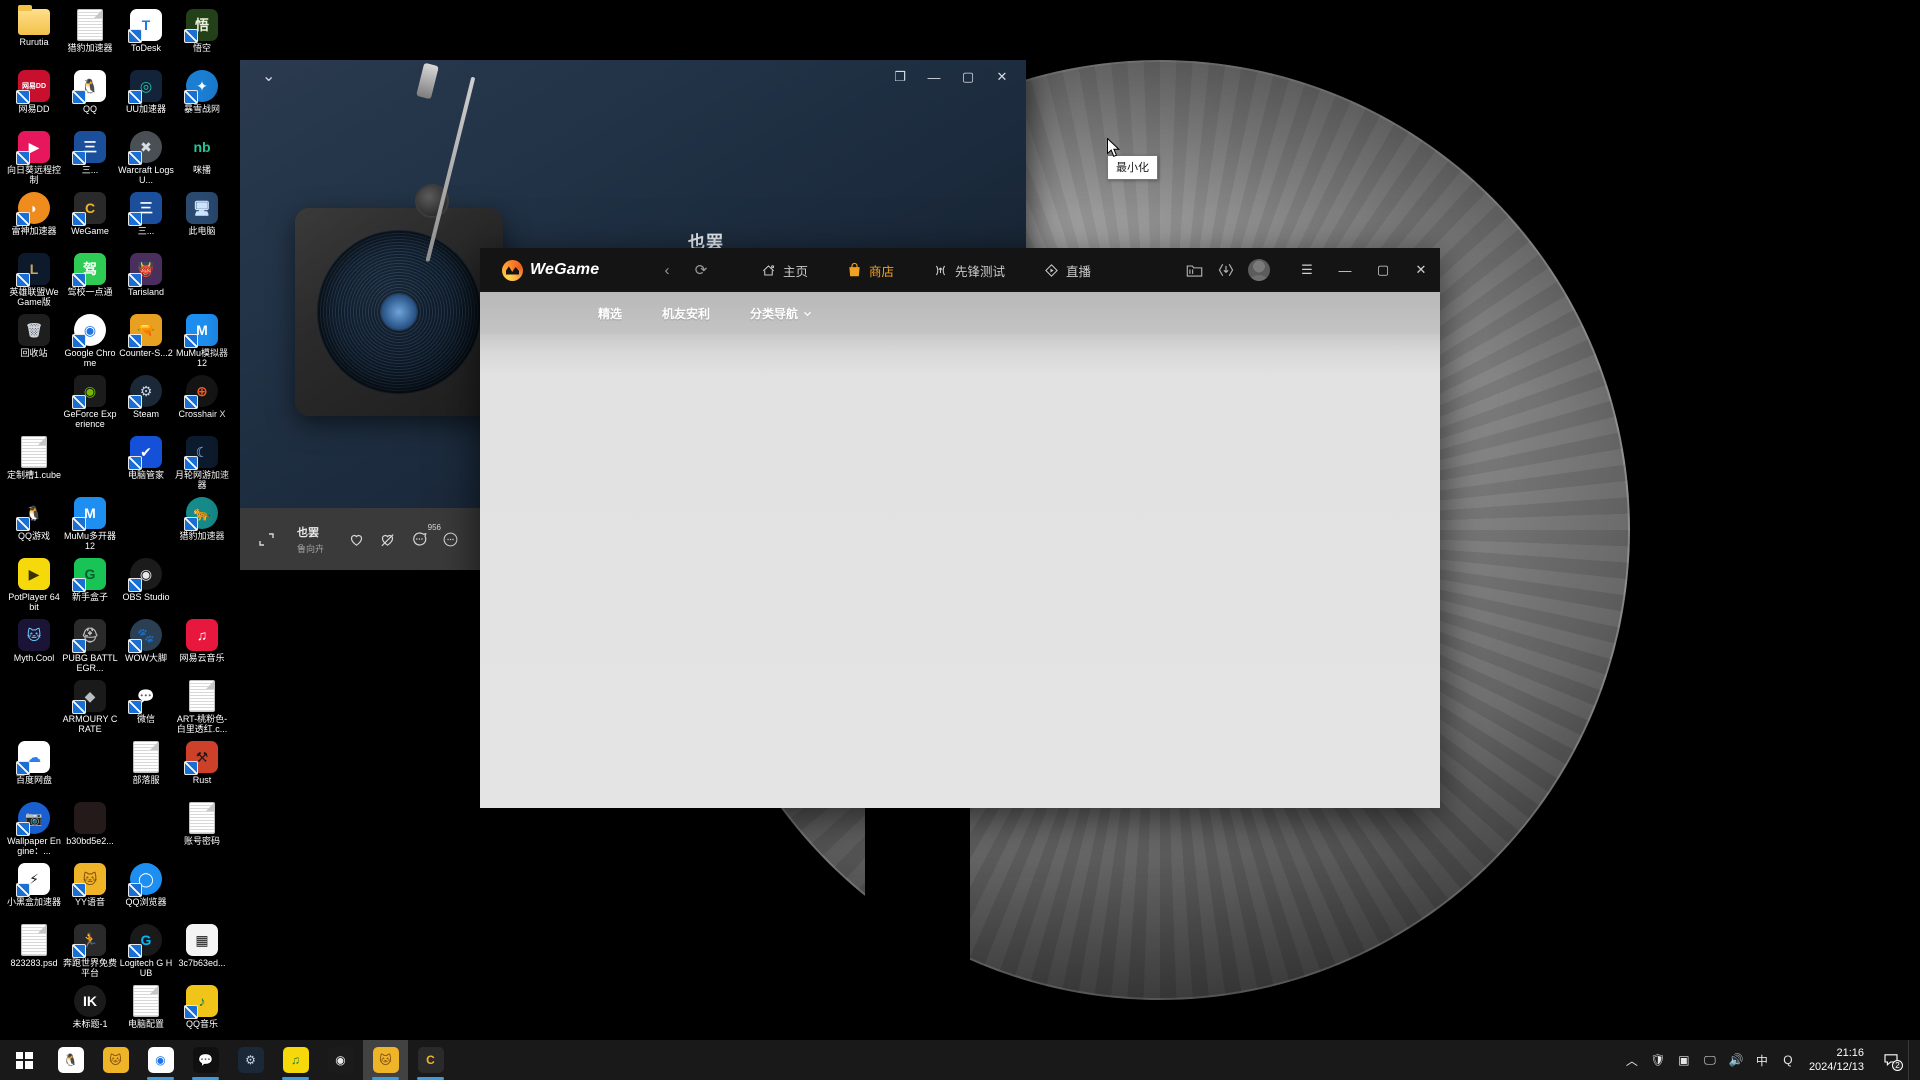 This screenshot has height=1080, width=1920. I want to click on library-icon, so click(1194, 270).